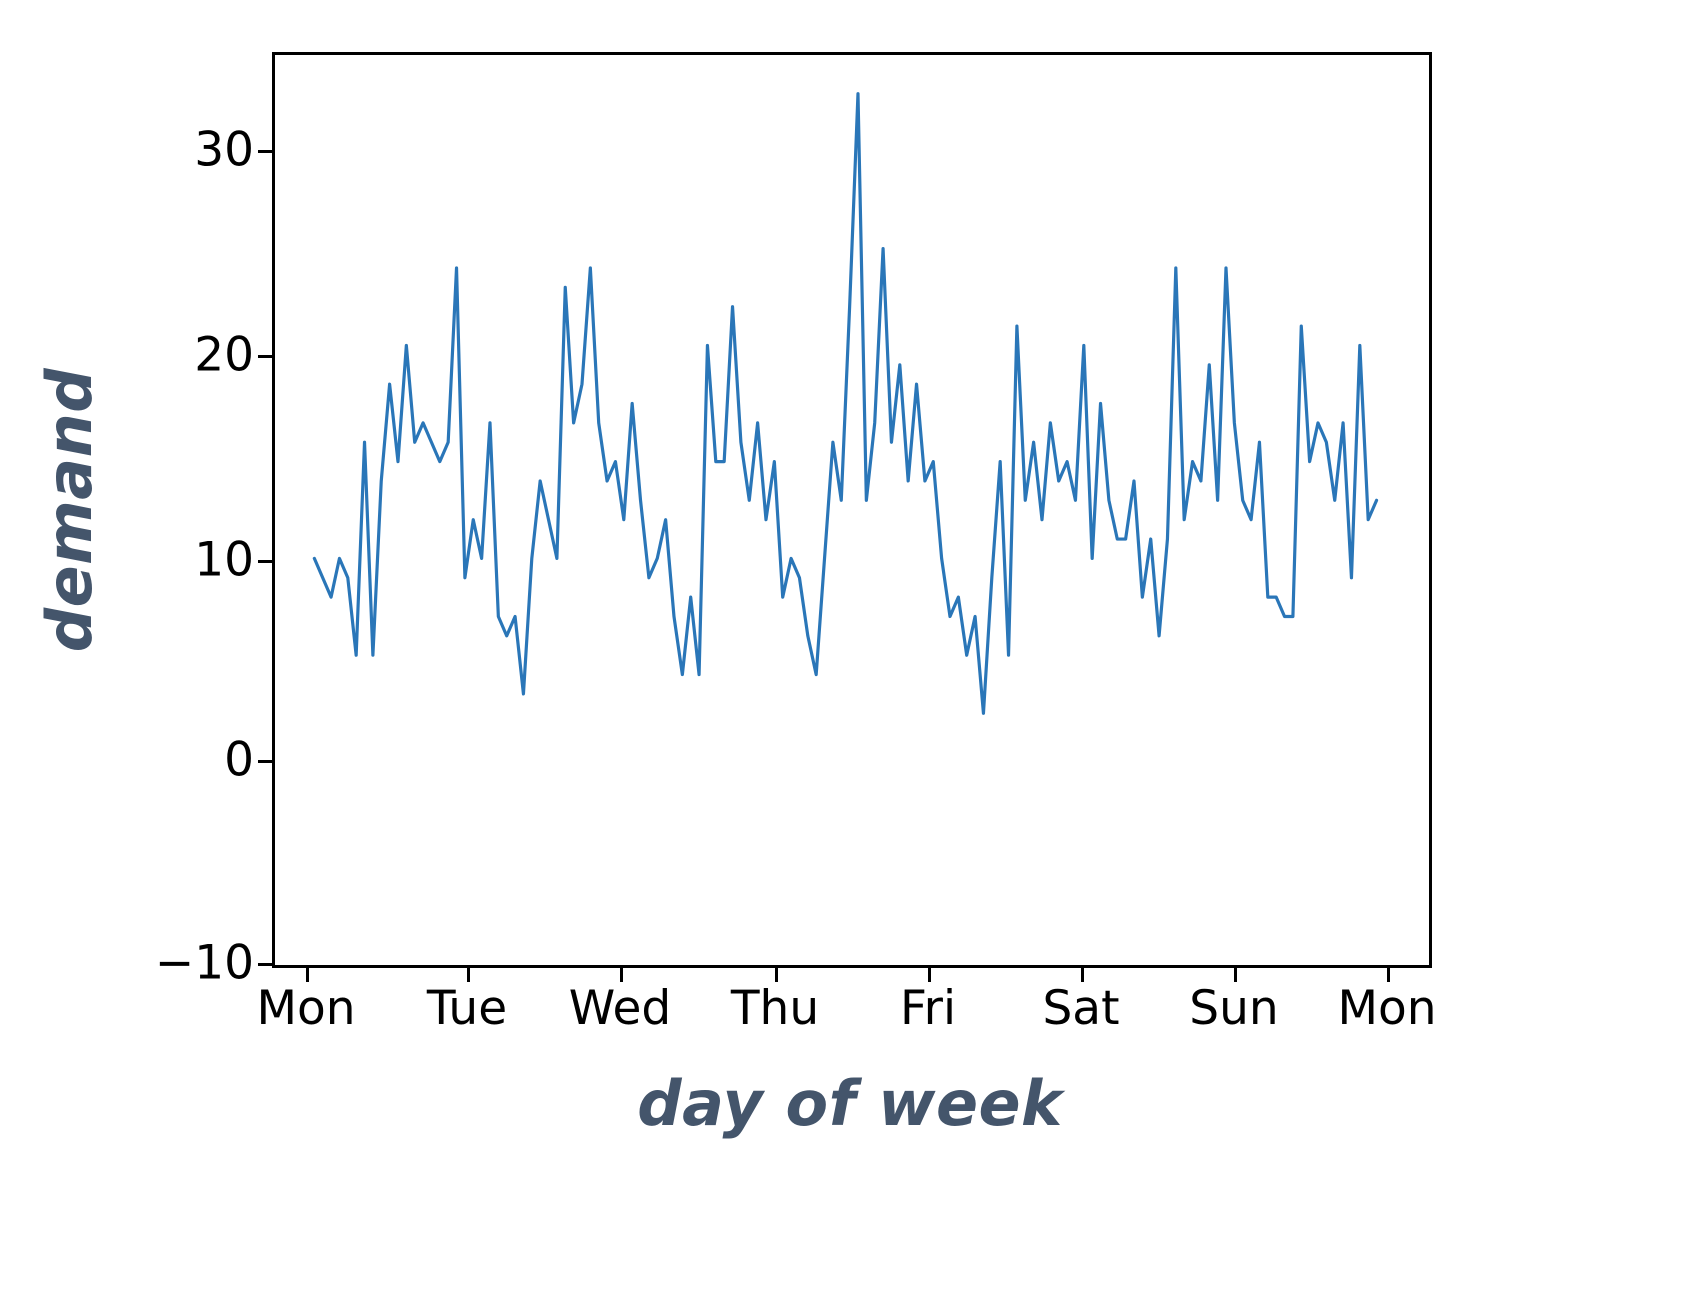 The width and height of the screenshot is (1700, 1294). What do you see at coordinates (306, 1008) in the screenshot?
I see `x-tick-label-mon-1: Mon` at bounding box center [306, 1008].